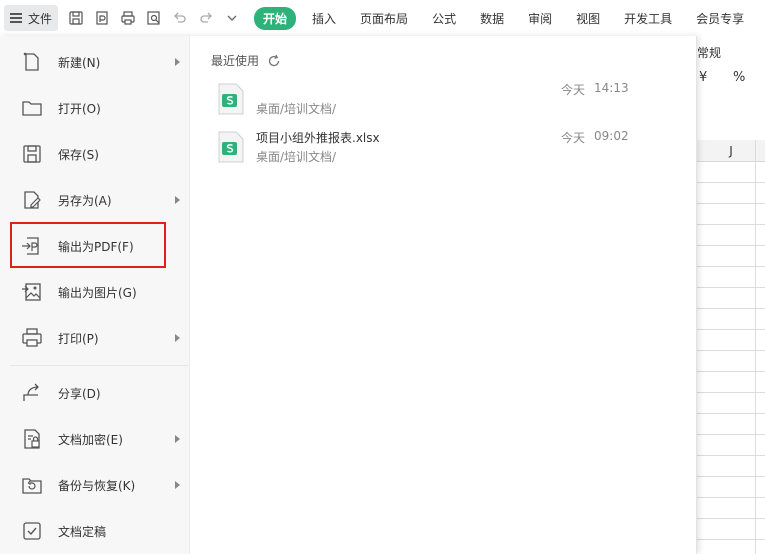 The width and height of the screenshot is (765, 554). What do you see at coordinates (731, 295) in the screenshot?
I see `spreadsheet-background: 常规 ¥ % J` at bounding box center [731, 295].